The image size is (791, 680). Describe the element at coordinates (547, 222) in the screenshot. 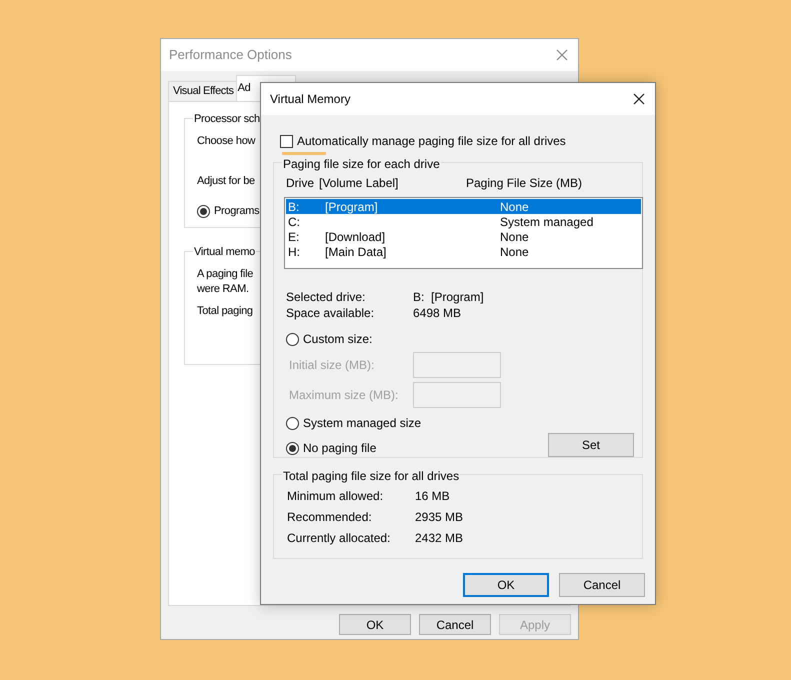

I see `paging-size: System managed` at that location.